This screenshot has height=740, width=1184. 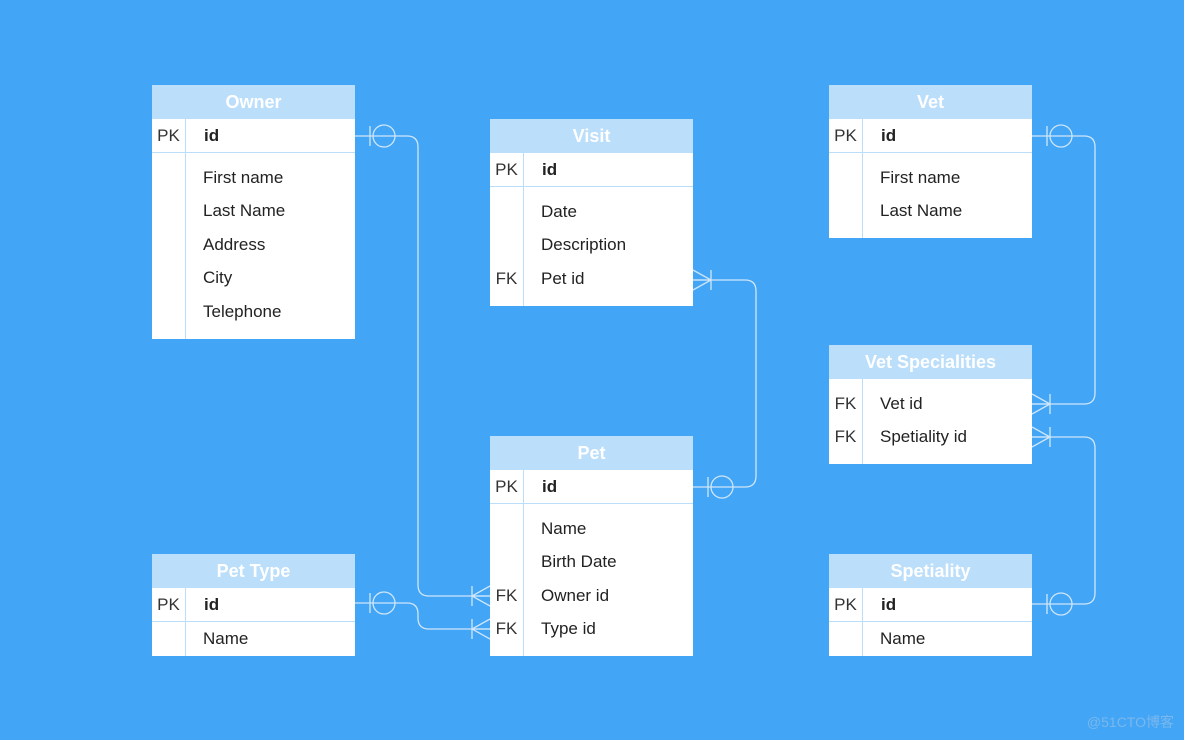 I want to click on watermark: @51CTO博客, so click(x=1130, y=722).